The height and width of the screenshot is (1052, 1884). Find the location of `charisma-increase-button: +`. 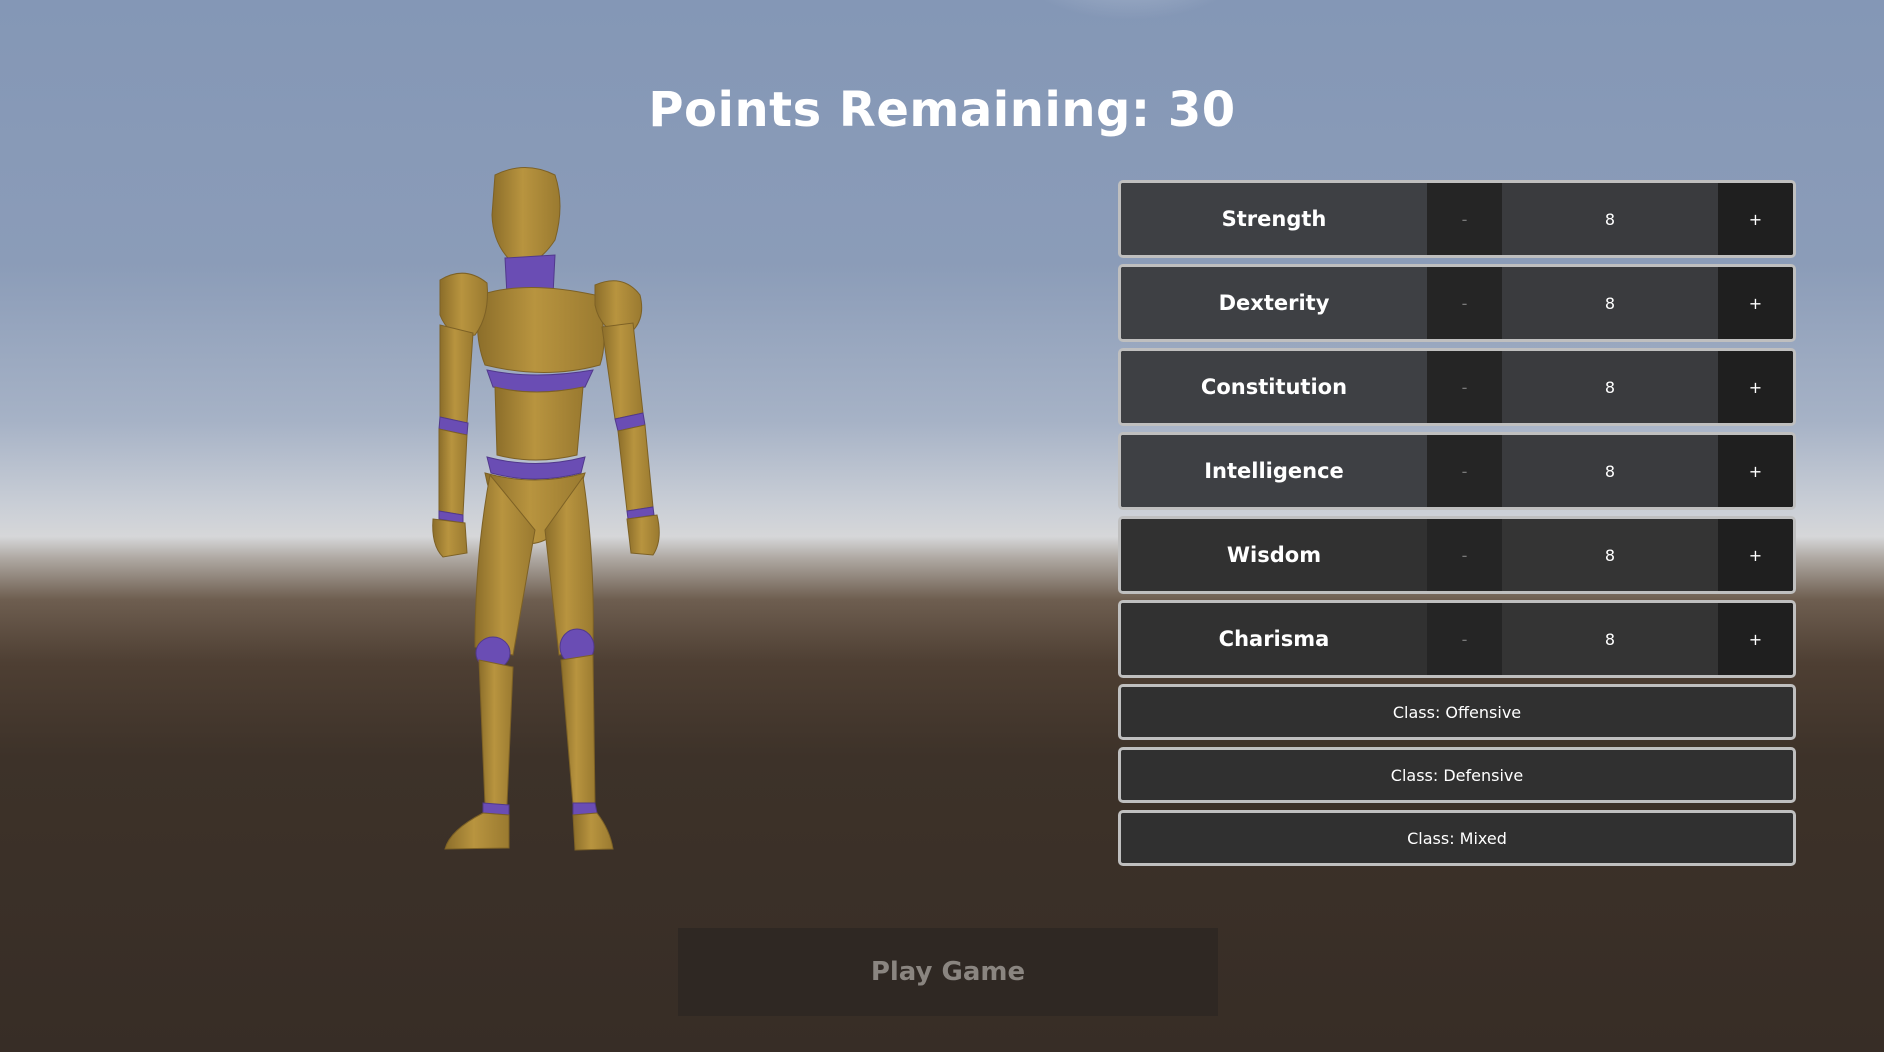

charisma-increase-button: + is located at coordinates (1755, 639).